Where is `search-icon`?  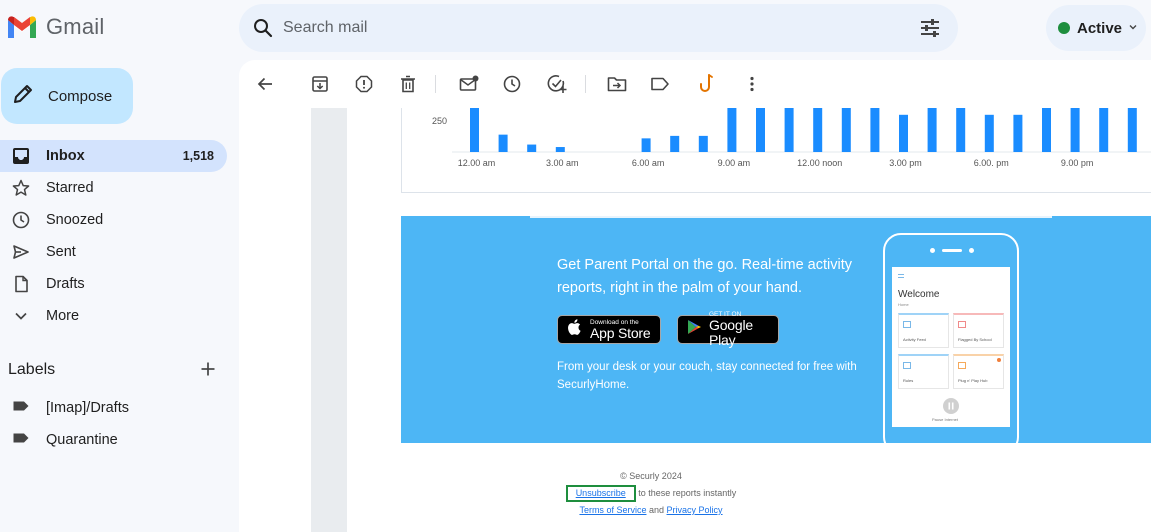 search-icon is located at coordinates (263, 30).